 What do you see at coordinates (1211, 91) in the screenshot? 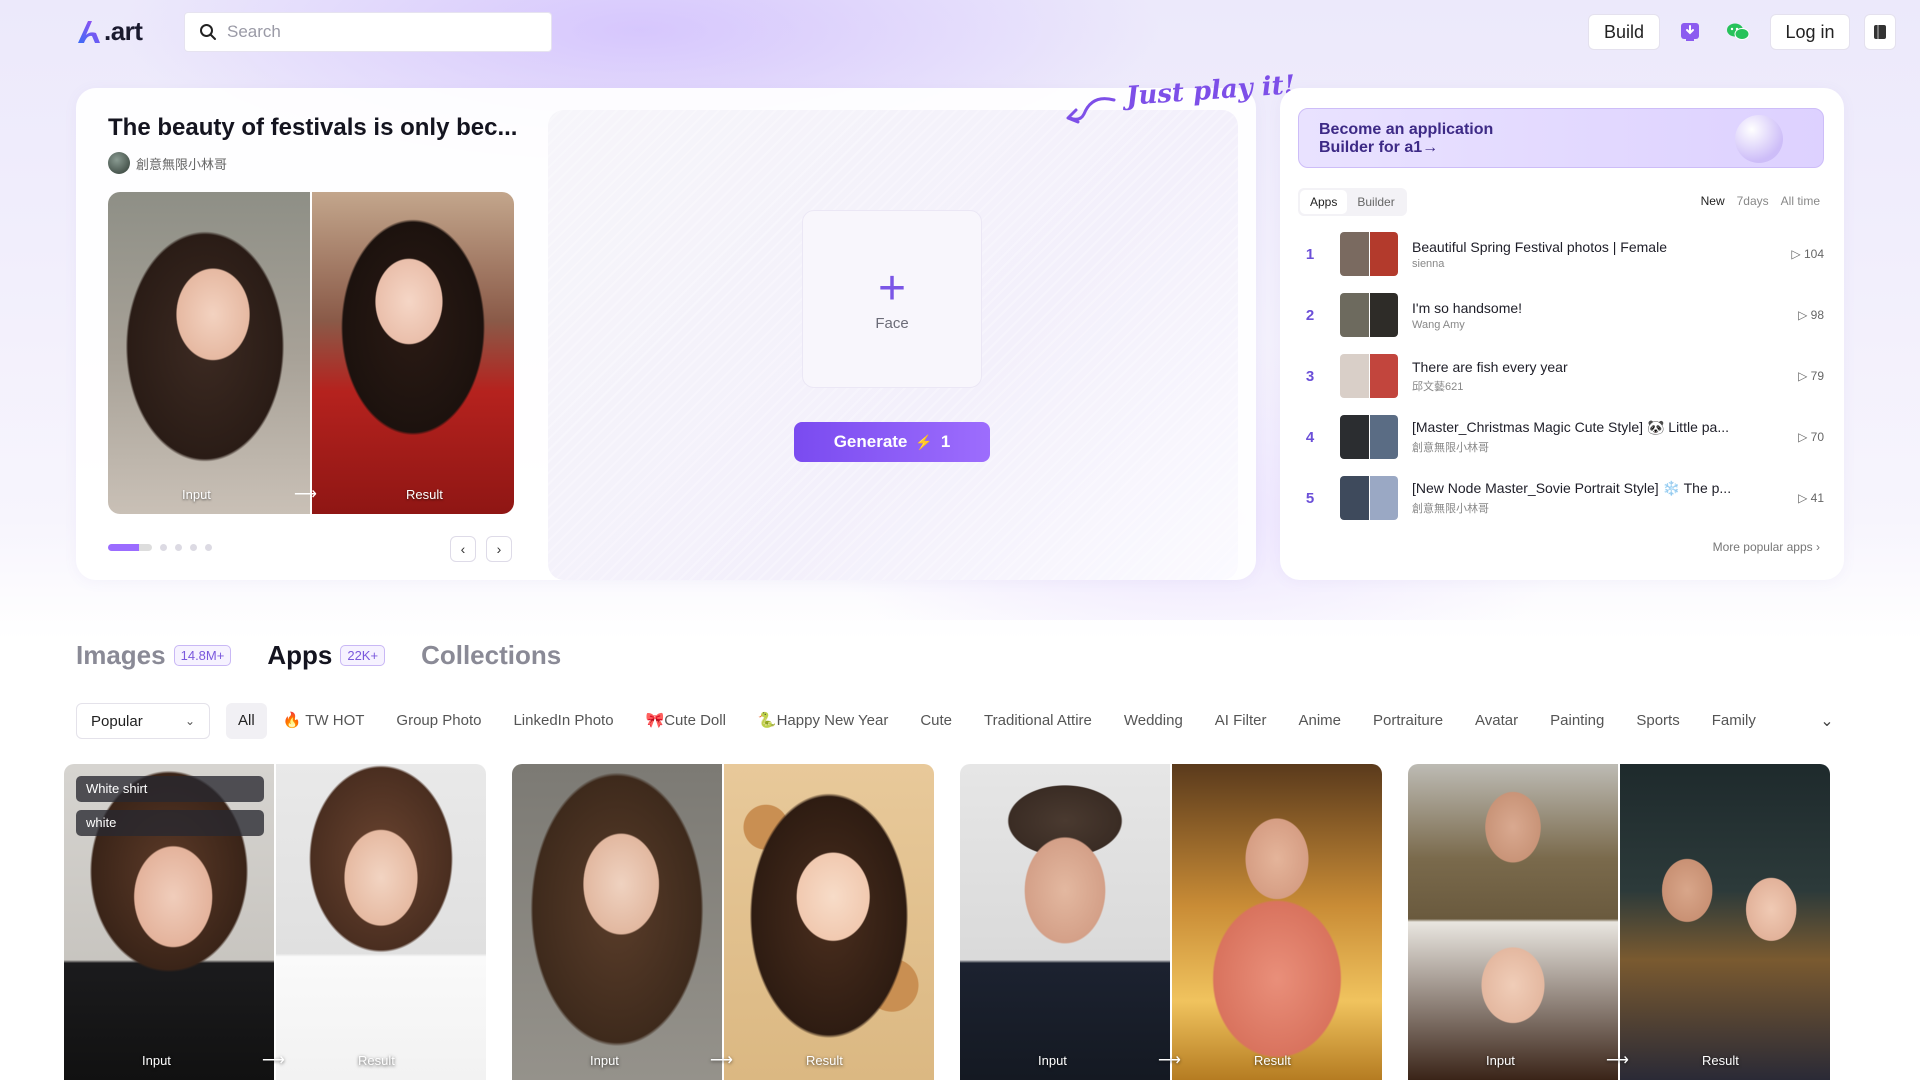
I see `tagline: Just play it!` at bounding box center [1211, 91].